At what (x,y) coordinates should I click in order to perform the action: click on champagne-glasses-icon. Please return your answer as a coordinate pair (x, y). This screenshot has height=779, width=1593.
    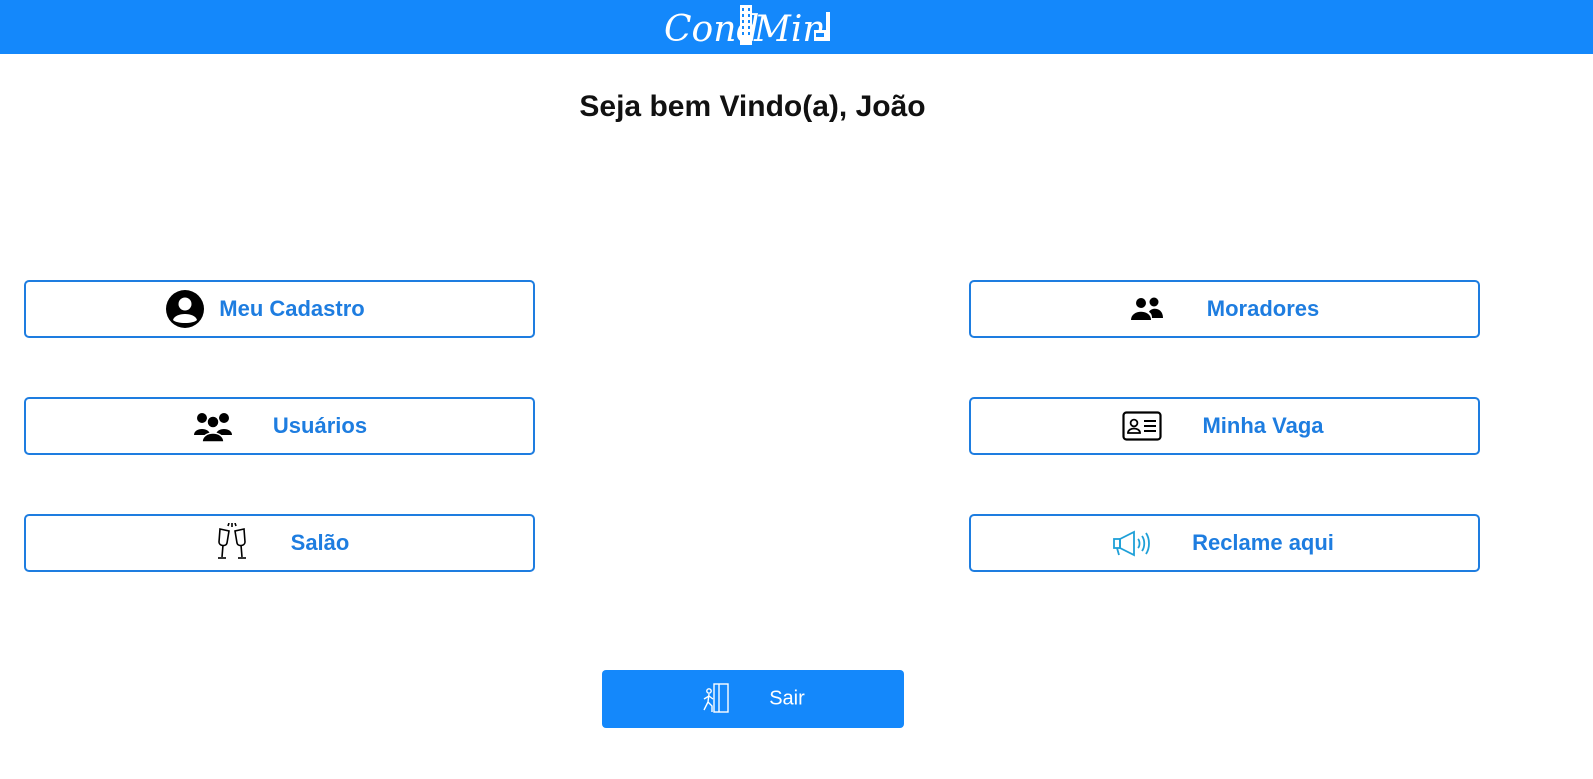
    Looking at the image, I should click on (232, 543).